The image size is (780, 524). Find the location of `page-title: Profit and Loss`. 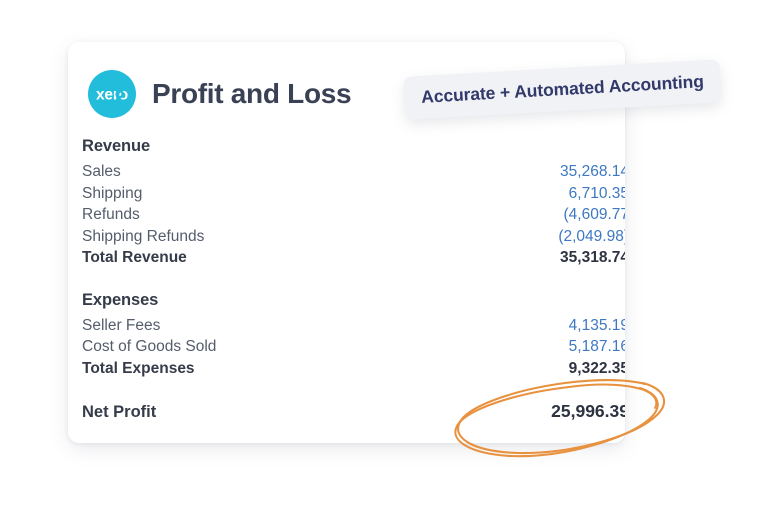

page-title: Profit and Loss is located at coordinates (252, 93).